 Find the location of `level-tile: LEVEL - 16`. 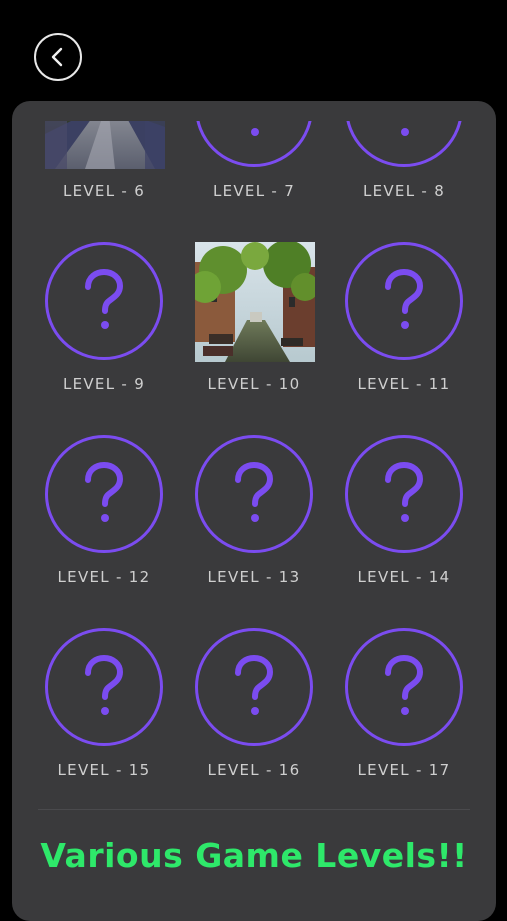

level-tile: LEVEL - 16 is located at coordinates (254, 717).